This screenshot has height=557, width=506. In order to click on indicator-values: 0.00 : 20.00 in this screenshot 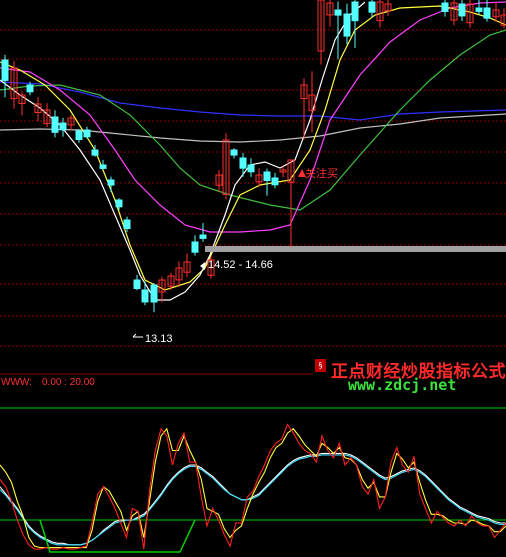, I will do `click(68, 382)`.